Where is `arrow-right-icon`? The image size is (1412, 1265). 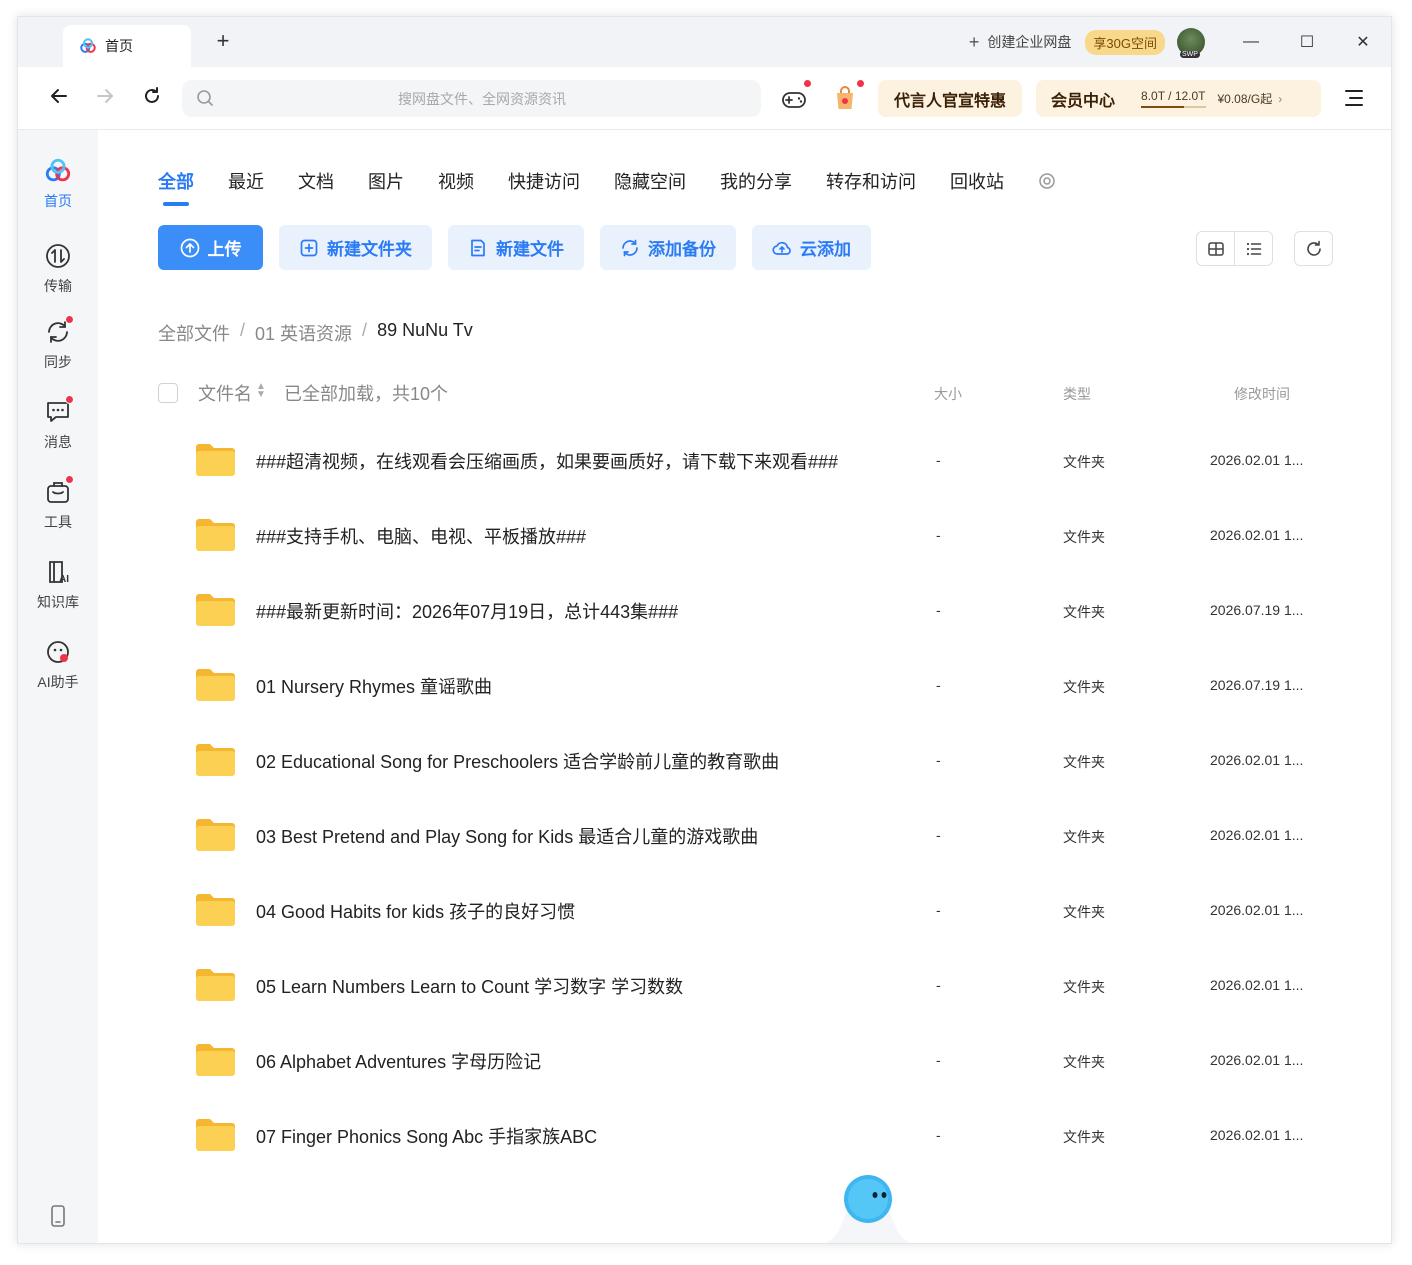
arrow-right-icon is located at coordinates (105, 96).